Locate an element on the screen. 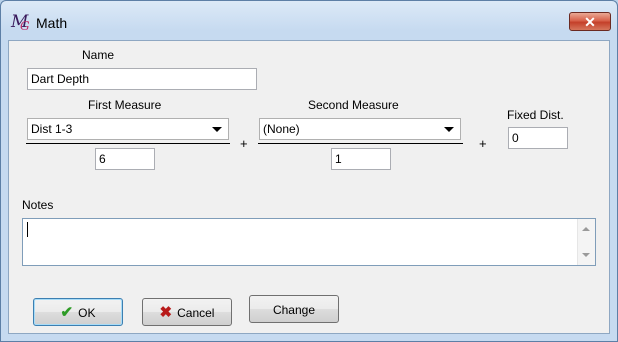 The height and width of the screenshot is (342, 618). x-icon: ✖ is located at coordinates (166, 312).